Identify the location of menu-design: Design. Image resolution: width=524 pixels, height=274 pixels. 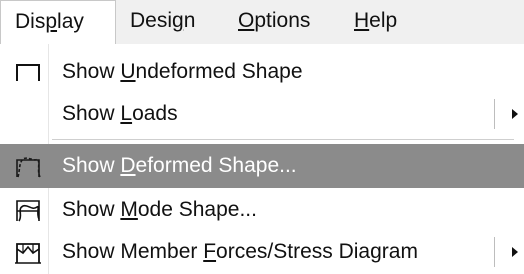
(162, 22).